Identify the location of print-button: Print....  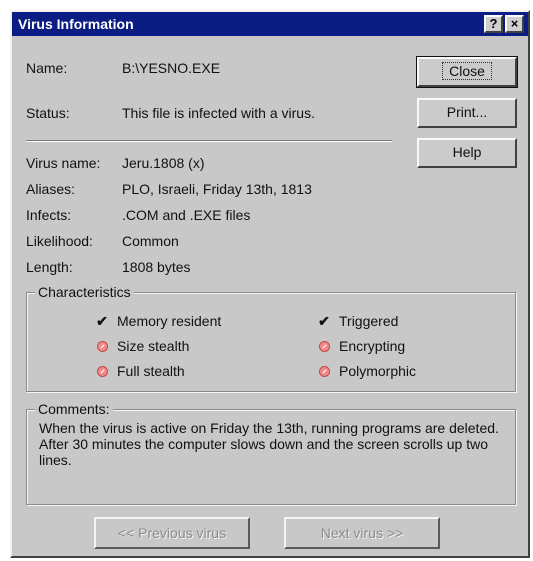
(467, 113).